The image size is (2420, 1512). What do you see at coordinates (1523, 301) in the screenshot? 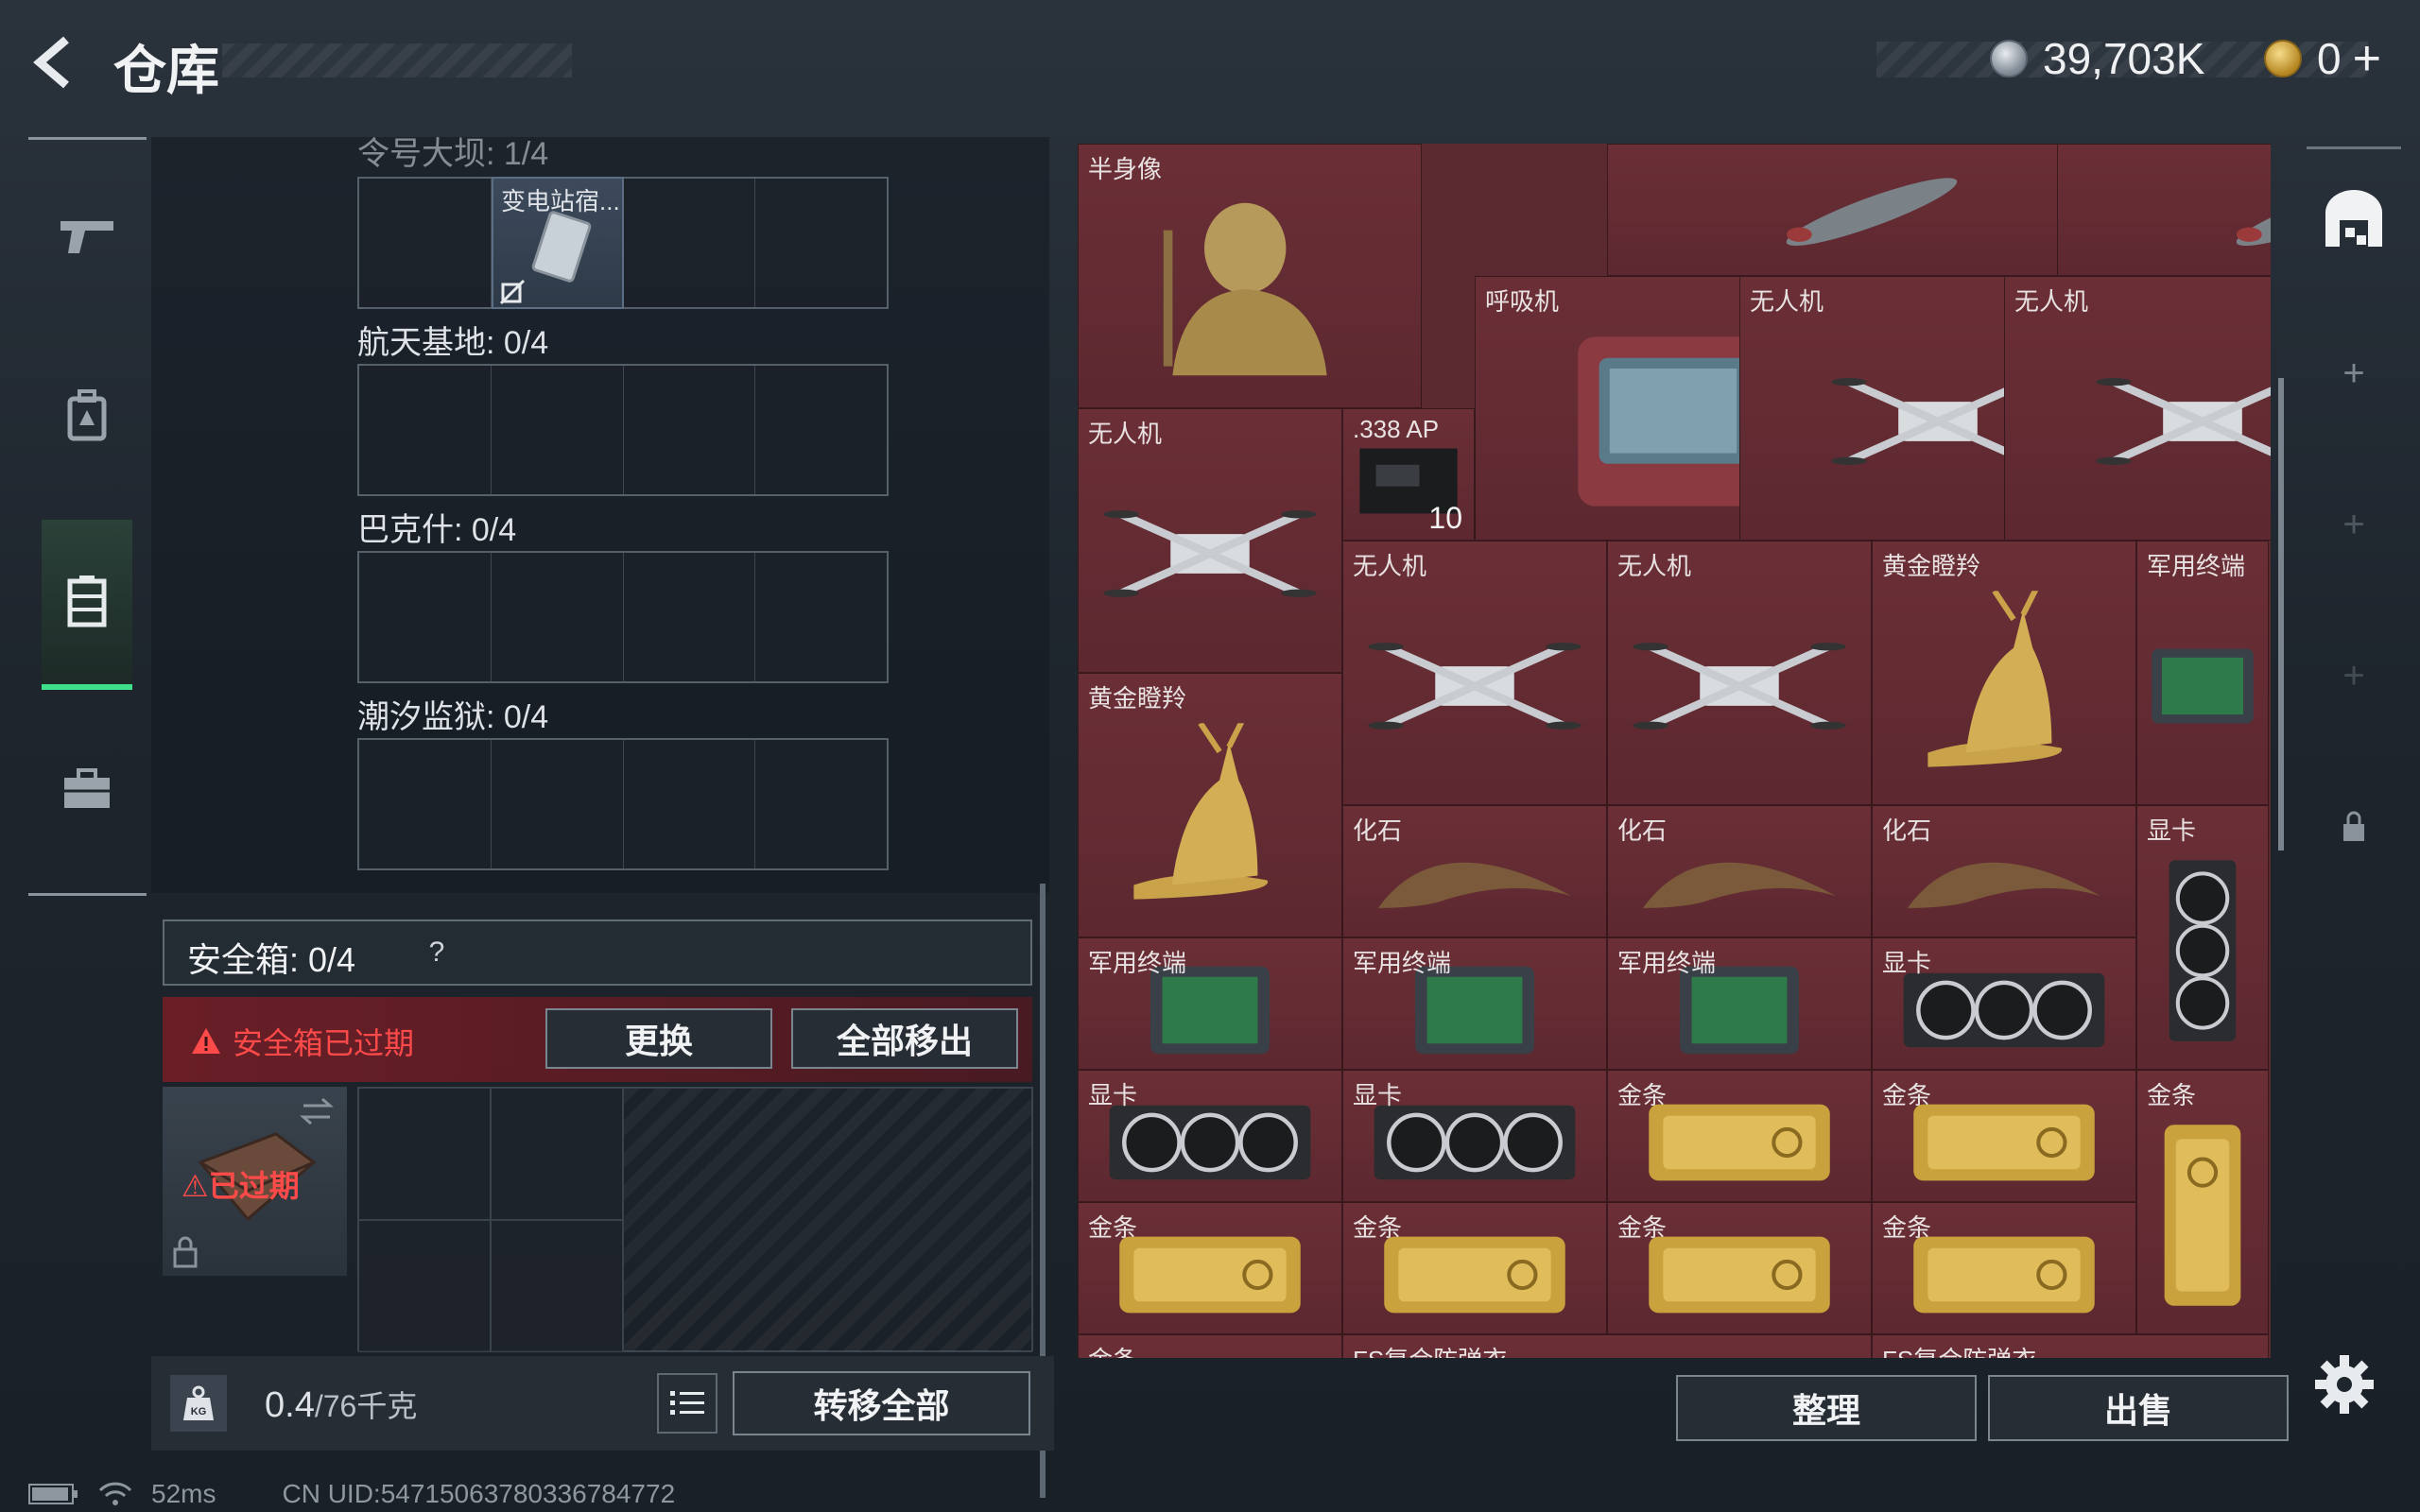
I see `item-label: 呼吸机` at bounding box center [1523, 301].